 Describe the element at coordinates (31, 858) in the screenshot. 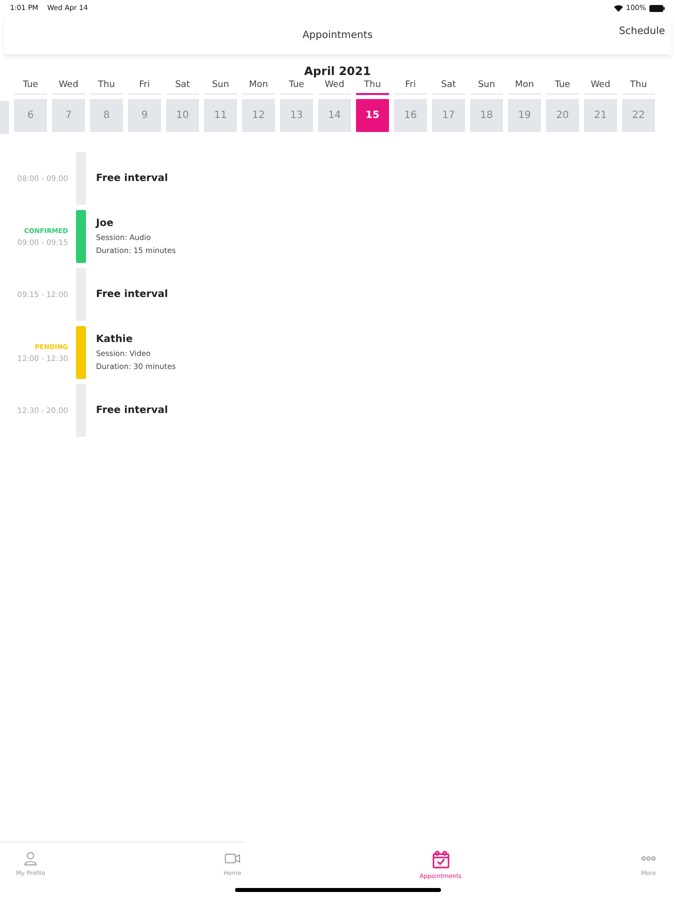

I see `person-icon` at that location.